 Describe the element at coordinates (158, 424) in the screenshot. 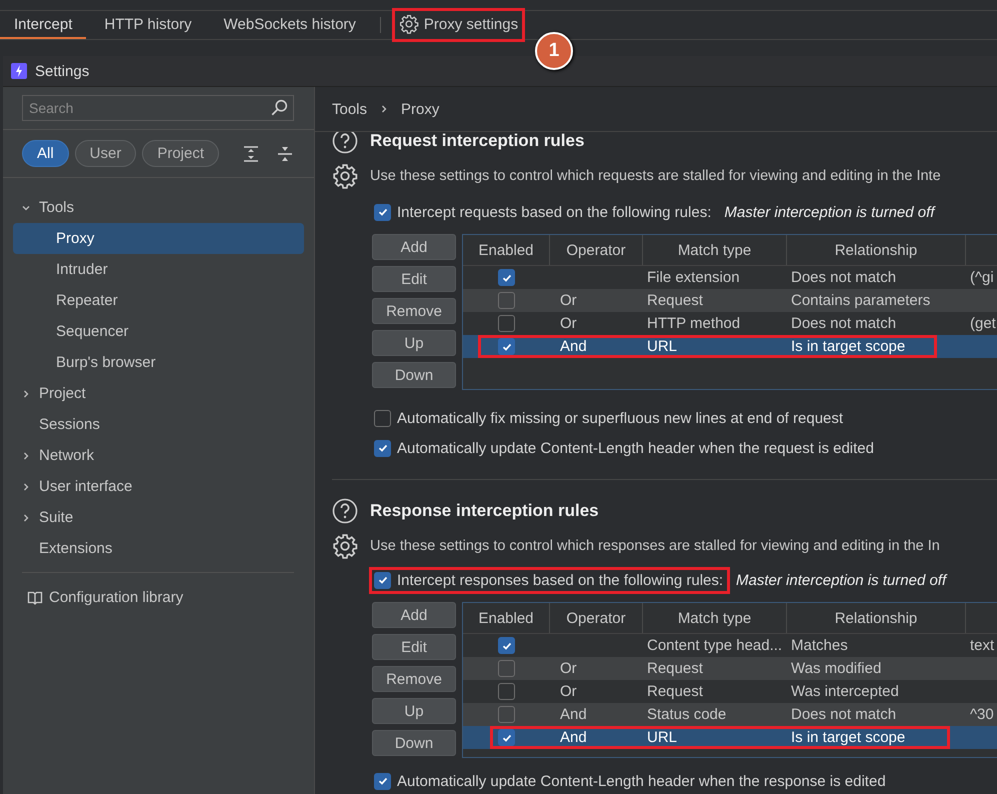

I see `tree-item: Sessions` at that location.